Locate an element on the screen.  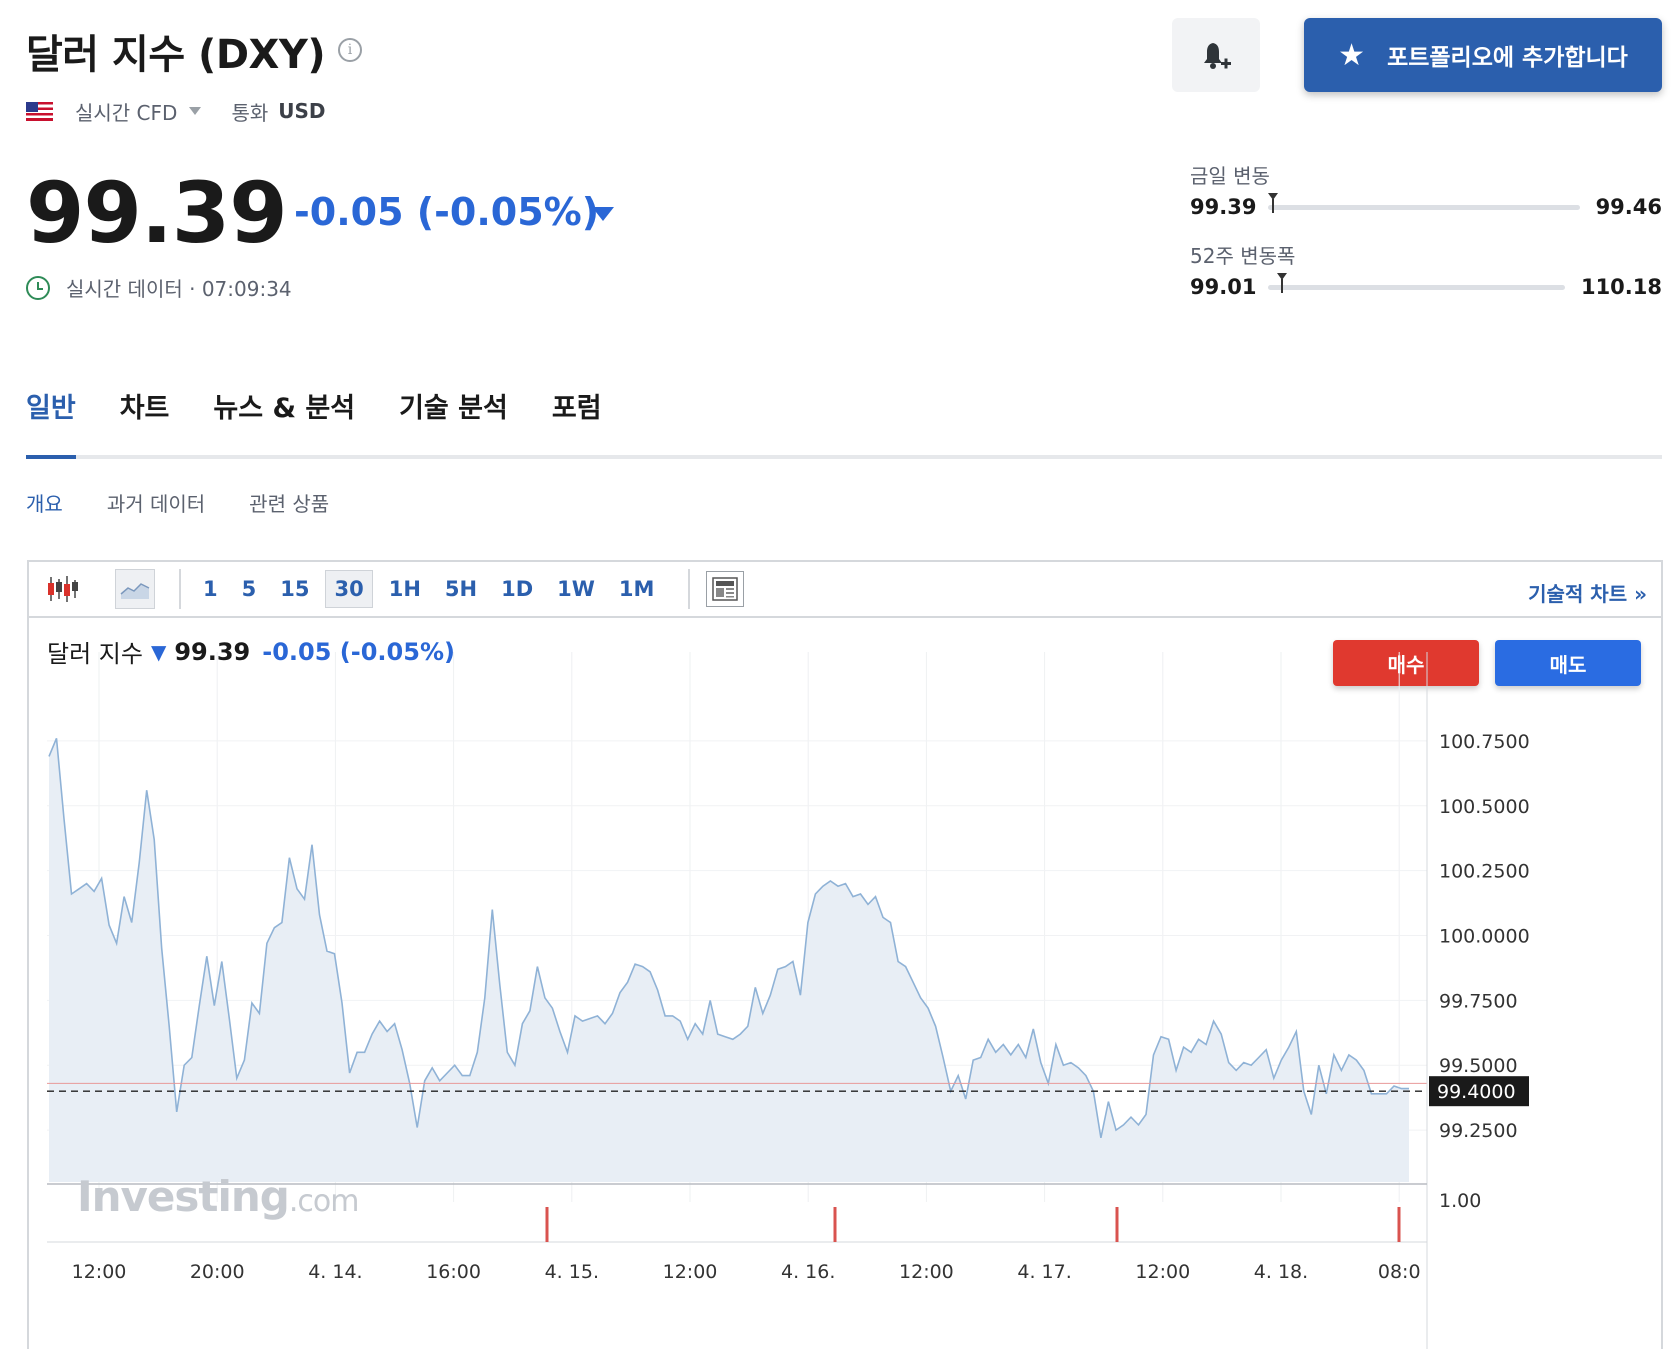
watermark-suffix: .com is located at coordinates (324, 1201).